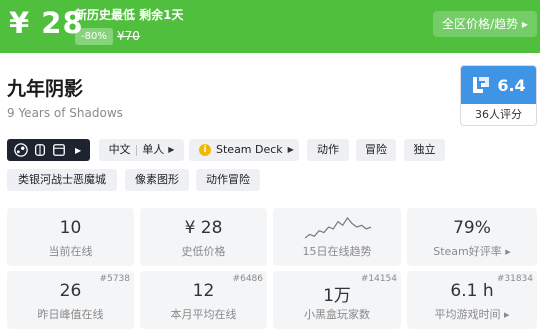 The width and height of the screenshot is (540, 331). I want to click on language-label: 中文, so click(119, 149).